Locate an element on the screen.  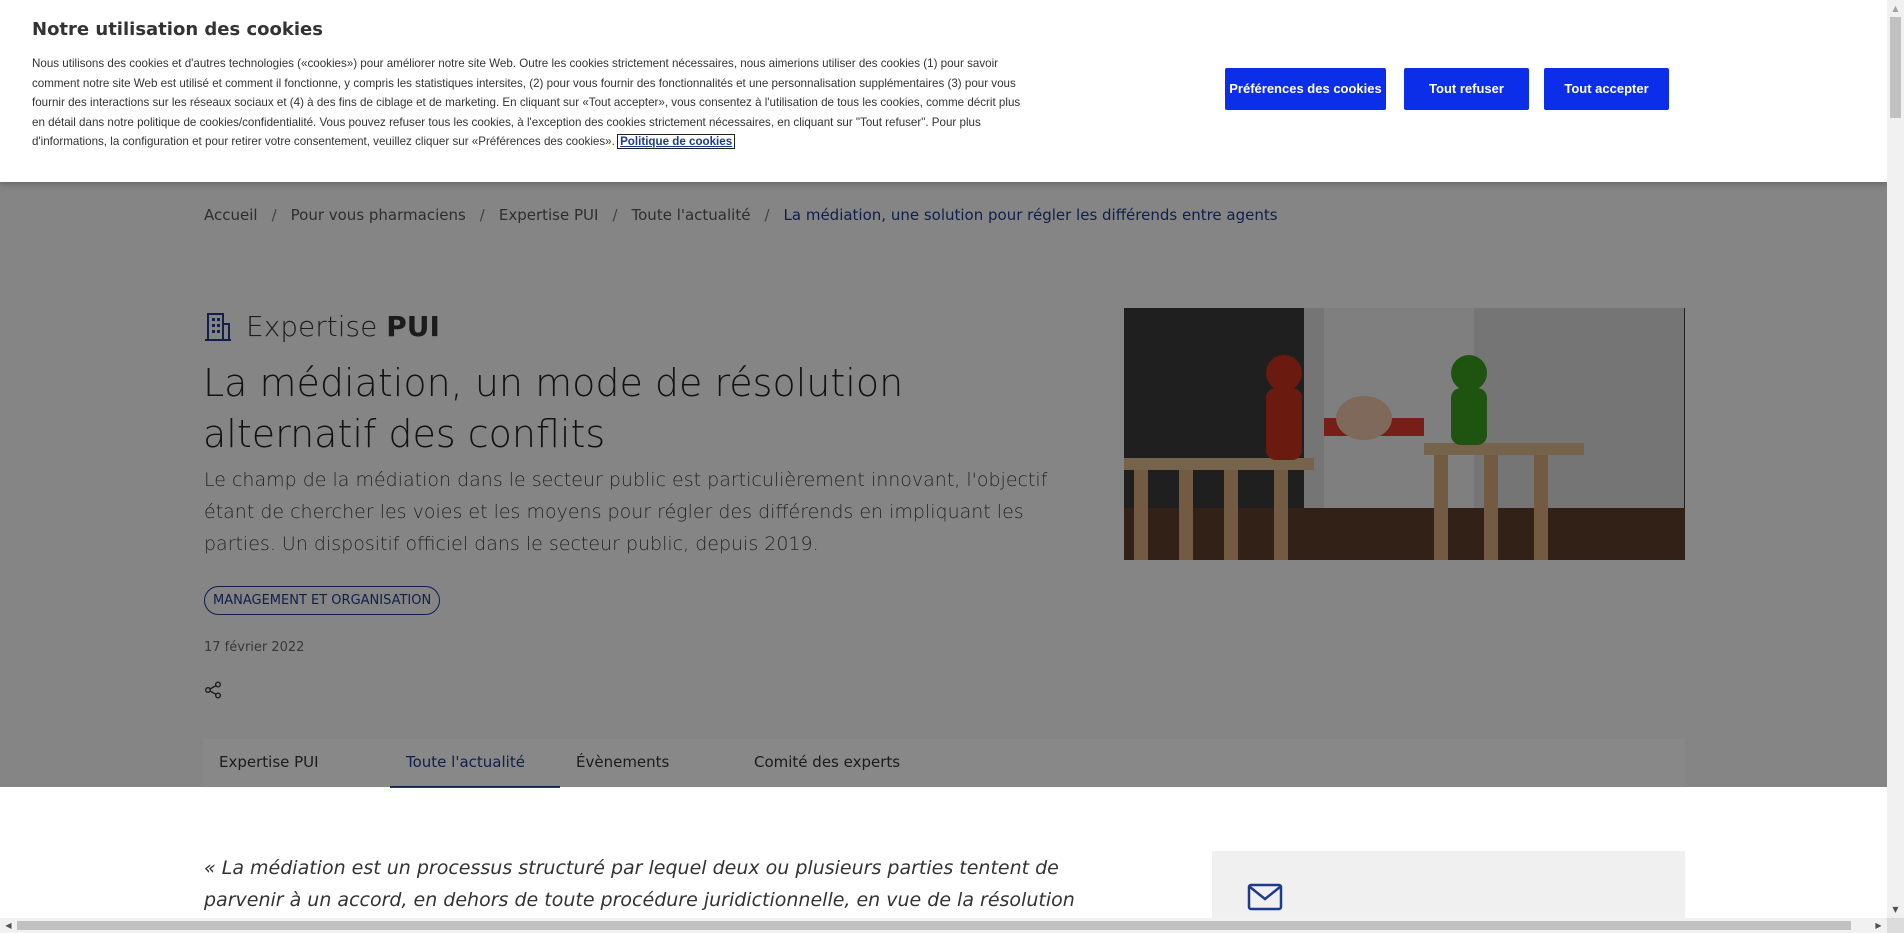
horizontal-scrollbar: ◀ ▶ is located at coordinates (943, 925).